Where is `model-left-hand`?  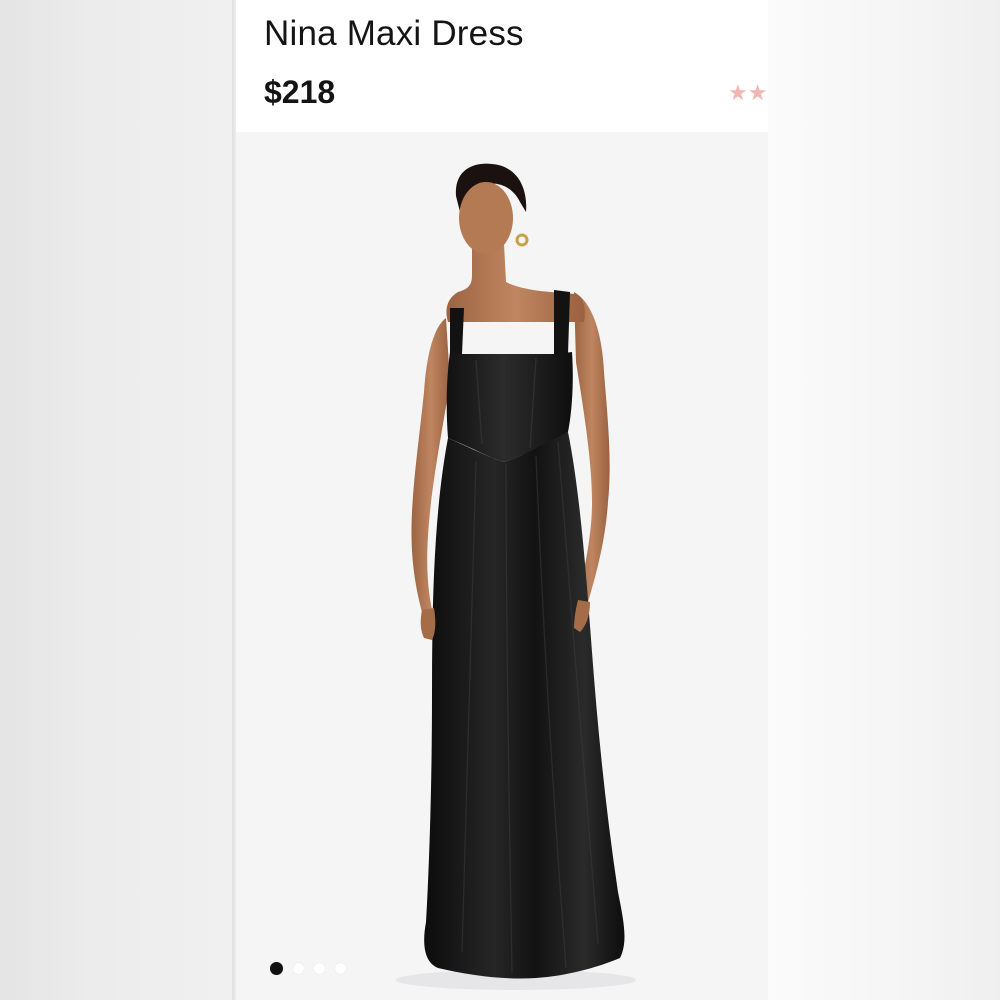
model-left-hand is located at coordinates (428, 624).